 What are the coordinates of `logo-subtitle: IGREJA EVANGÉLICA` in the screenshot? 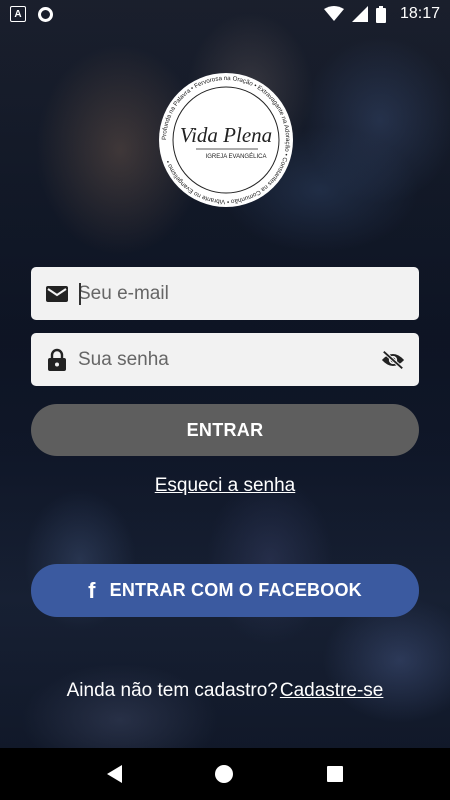 It's located at (236, 156).